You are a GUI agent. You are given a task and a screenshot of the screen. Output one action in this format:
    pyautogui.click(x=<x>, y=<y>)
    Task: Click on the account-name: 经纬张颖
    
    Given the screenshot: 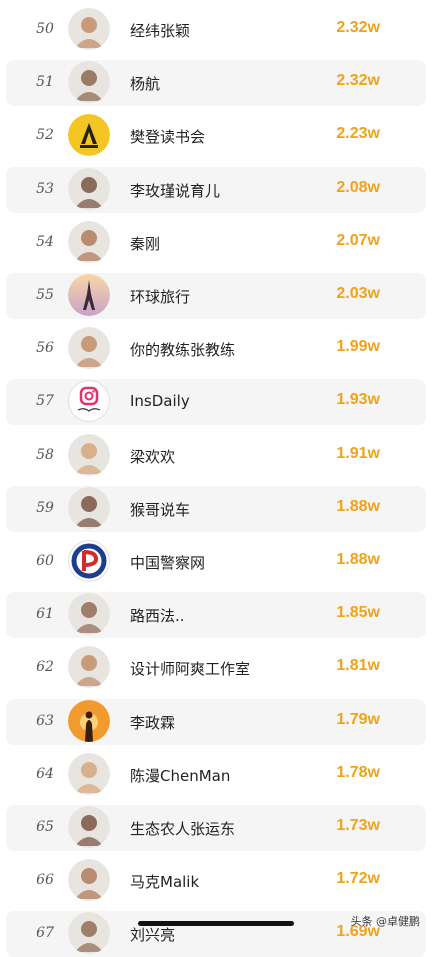 What is the action you would take?
    pyautogui.click(x=160, y=30)
    